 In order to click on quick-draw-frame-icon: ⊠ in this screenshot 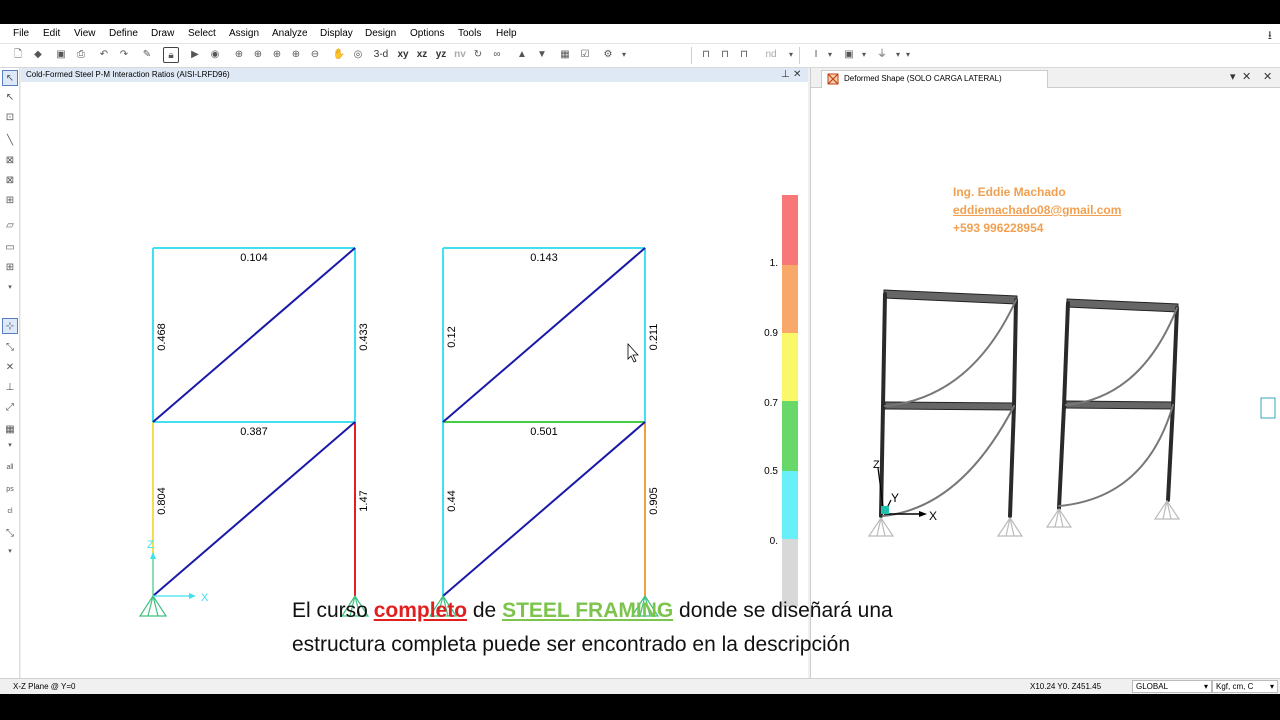, I will do `click(10, 161)`.